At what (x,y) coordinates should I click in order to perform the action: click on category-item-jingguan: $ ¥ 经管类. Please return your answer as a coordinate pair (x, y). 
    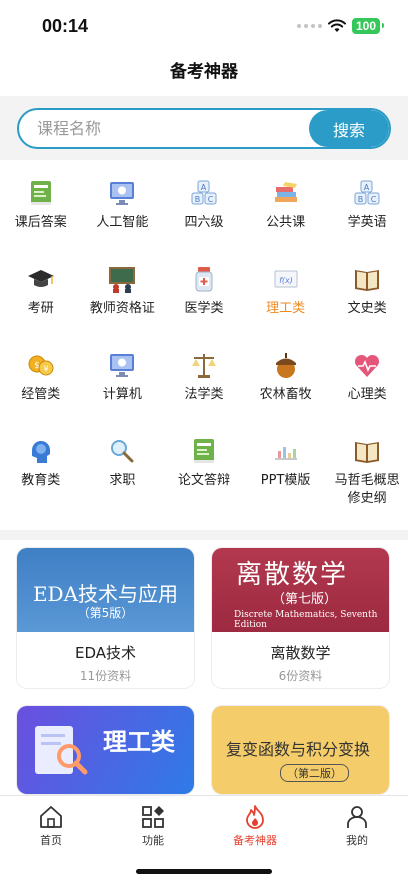
    Looking at the image, I should click on (41, 383).